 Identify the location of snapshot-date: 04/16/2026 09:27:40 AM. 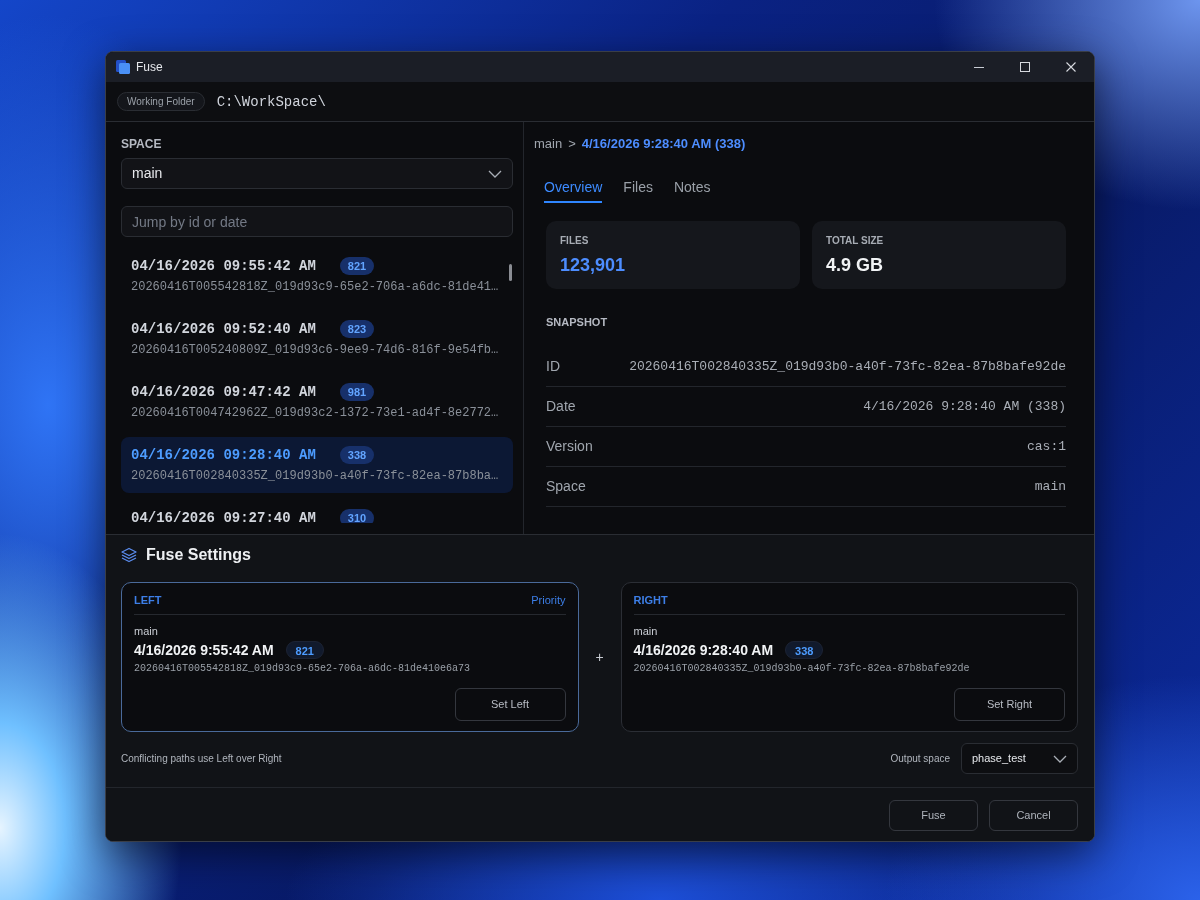
(223, 516).